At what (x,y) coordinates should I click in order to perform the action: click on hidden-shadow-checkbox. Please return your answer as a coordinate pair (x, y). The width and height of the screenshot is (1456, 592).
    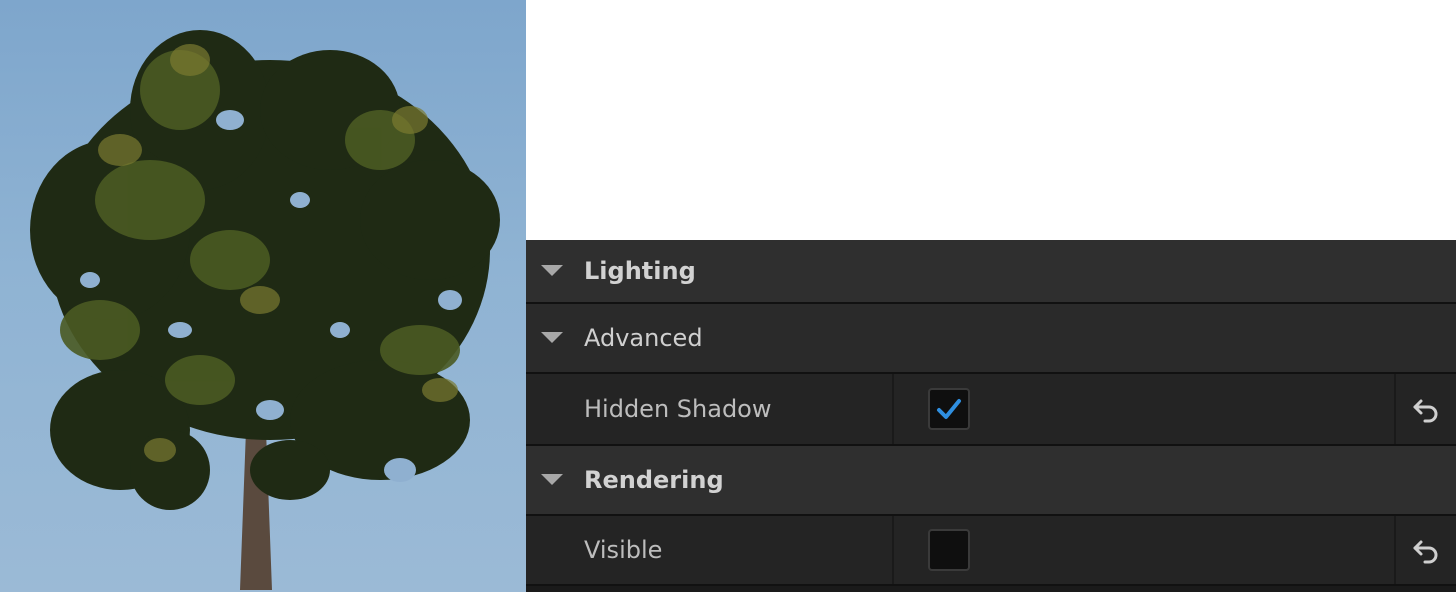
    Looking at the image, I should click on (949, 409).